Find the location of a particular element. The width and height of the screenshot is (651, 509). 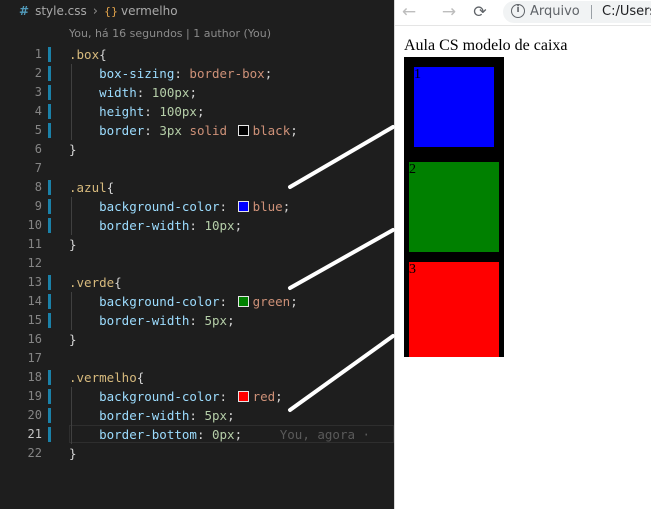

code-text: background-color: green; is located at coordinates (183, 301).